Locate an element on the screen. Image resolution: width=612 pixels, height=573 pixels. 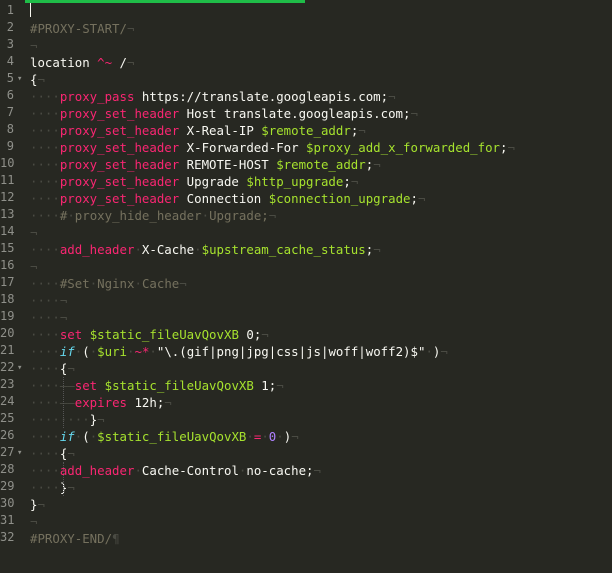
code-token: Connection is located at coordinates (224, 198).